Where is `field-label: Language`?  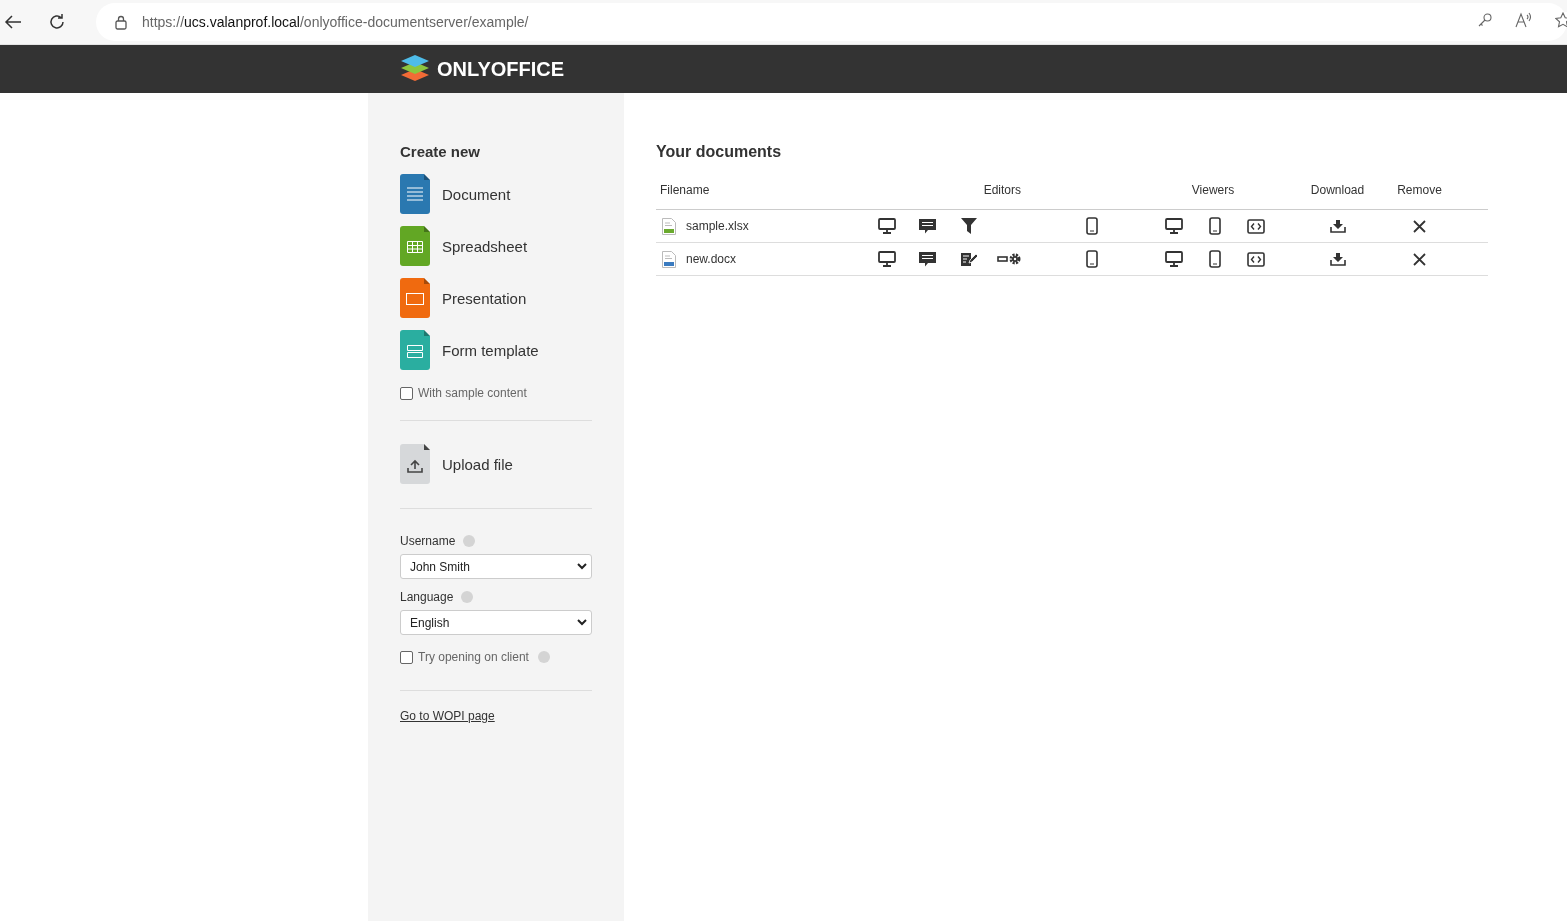
field-label: Language is located at coordinates (427, 597).